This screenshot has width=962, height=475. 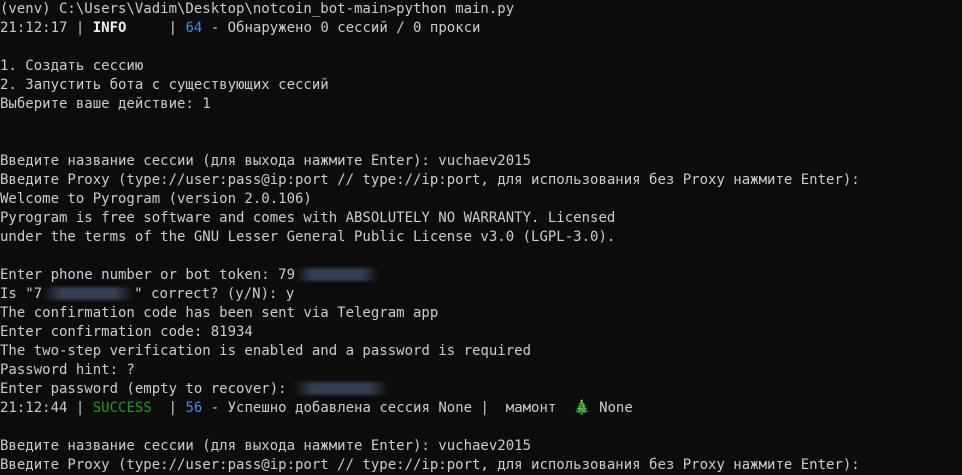 What do you see at coordinates (109, 28) in the screenshot?
I see `log-level-info: INFO` at bounding box center [109, 28].